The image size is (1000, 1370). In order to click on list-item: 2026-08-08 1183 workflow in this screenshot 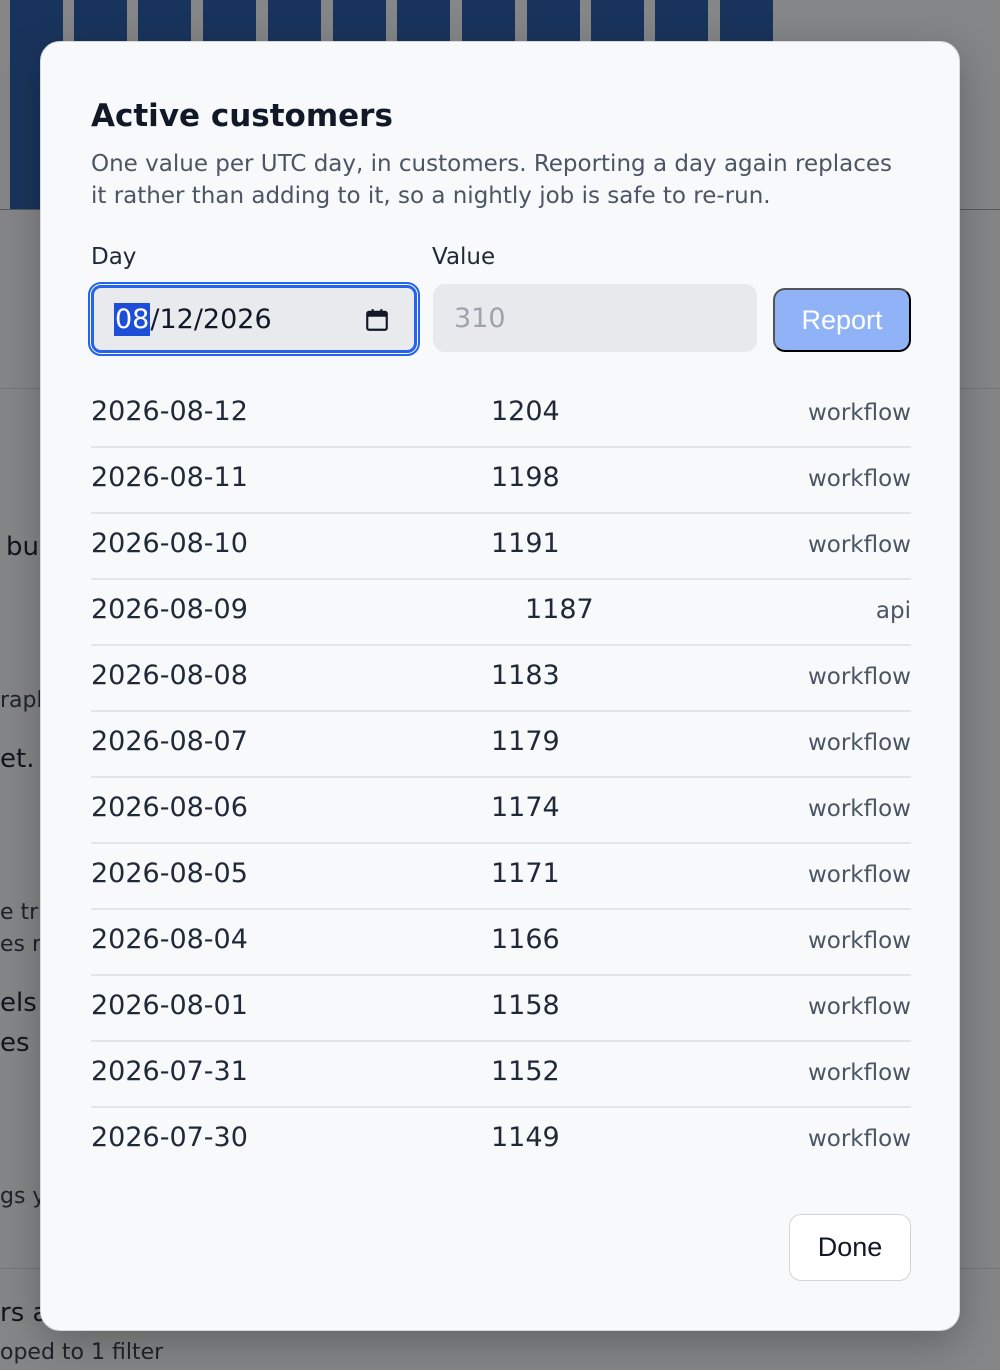, I will do `click(501, 679)`.